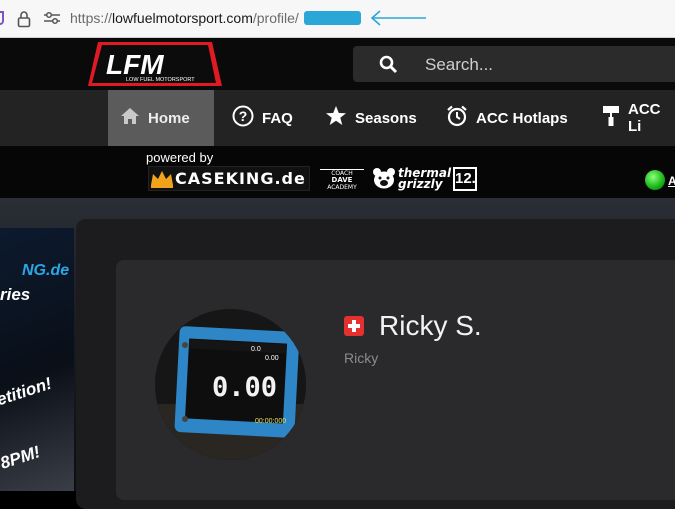 This screenshot has width=675, height=509. What do you see at coordinates (388, 67) in the screenshot?
I see `search-icon` at bounding box center [388, 67].